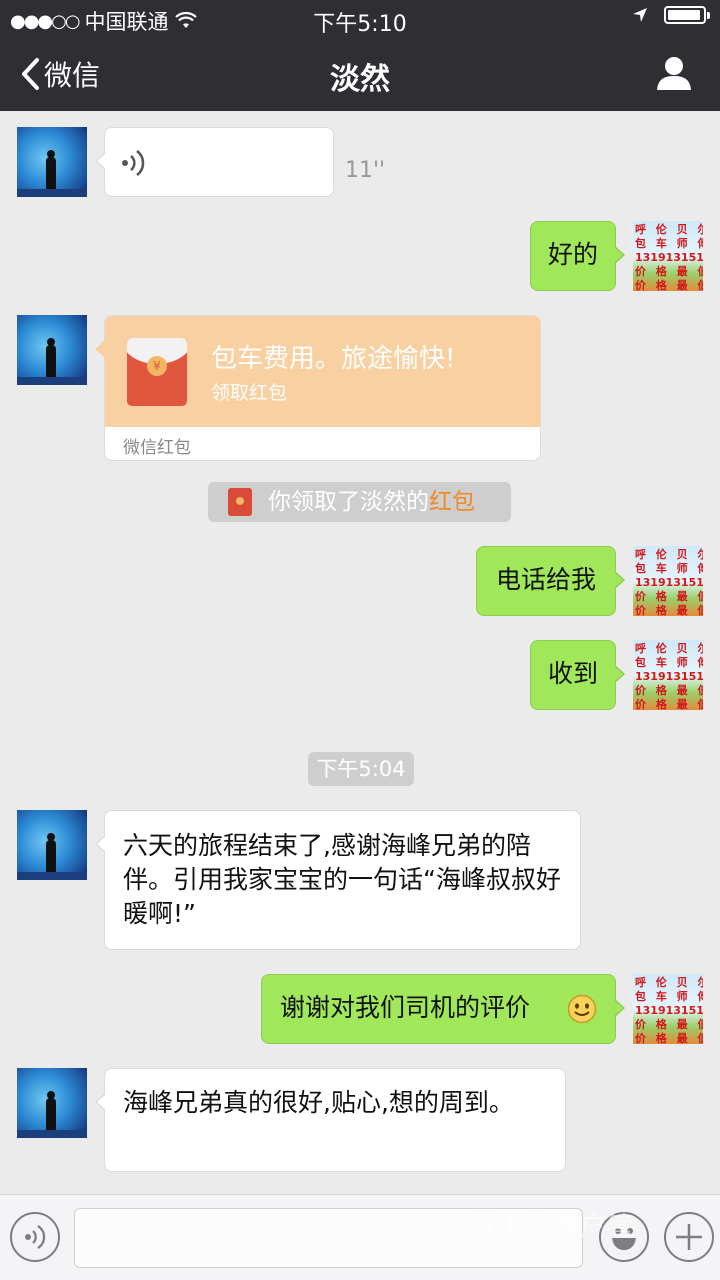 This screenshot has height=1280, width=720. I want to click on status-bar: ●●●○○ 中国联通 下午5:10, so click(360, 18).